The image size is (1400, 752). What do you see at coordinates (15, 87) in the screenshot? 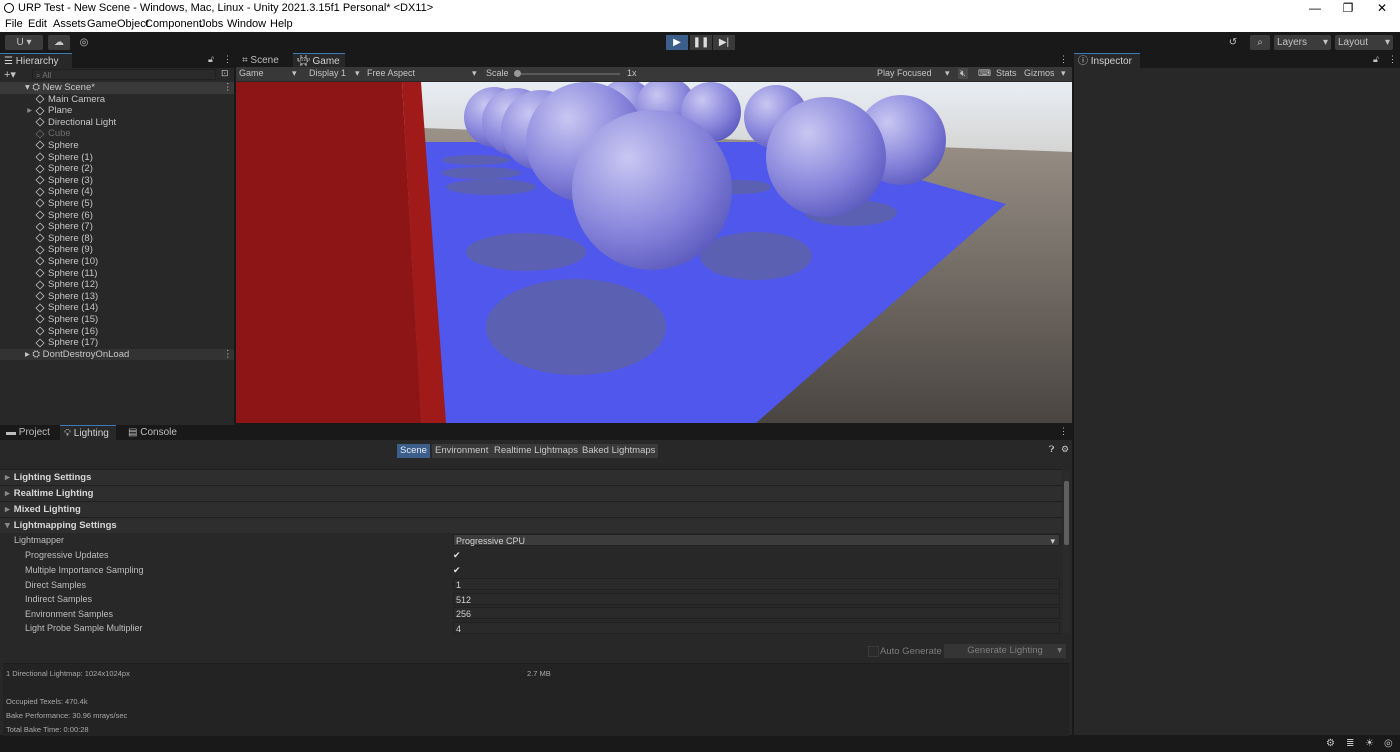
I see `expand-arrow-icon: ▾` at bounding box center [15, 87].